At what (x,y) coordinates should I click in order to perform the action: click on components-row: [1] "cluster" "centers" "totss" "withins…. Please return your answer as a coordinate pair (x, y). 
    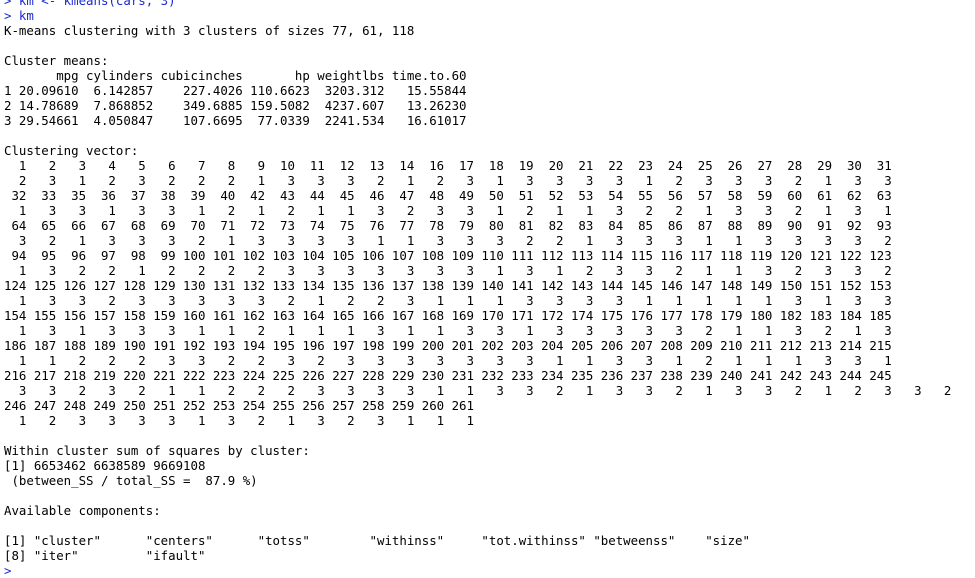
    Looking at the image, I should click on (377, 540).